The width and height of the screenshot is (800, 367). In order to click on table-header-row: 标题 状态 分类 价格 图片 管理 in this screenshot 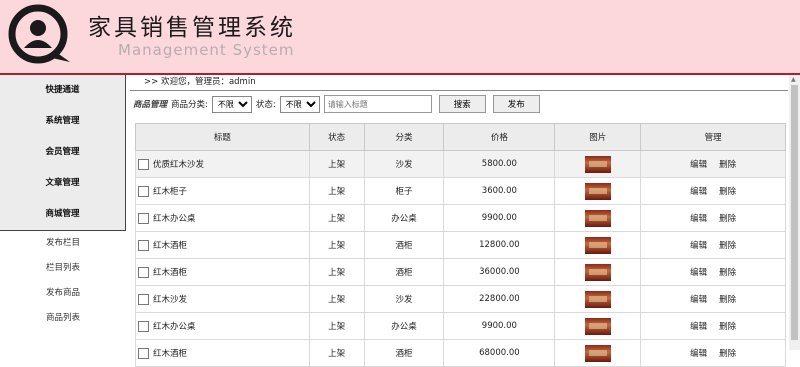, I will do `click(460, 137)`.